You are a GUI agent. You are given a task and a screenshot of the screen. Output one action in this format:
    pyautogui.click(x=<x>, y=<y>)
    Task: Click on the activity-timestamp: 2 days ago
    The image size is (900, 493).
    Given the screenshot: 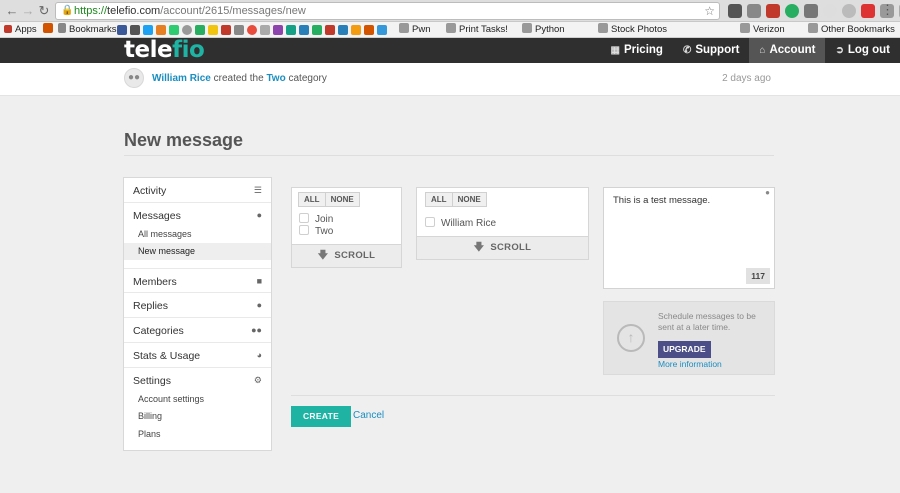 What is the action you would take?
    pyautogui.click(x=746, y=78)
    